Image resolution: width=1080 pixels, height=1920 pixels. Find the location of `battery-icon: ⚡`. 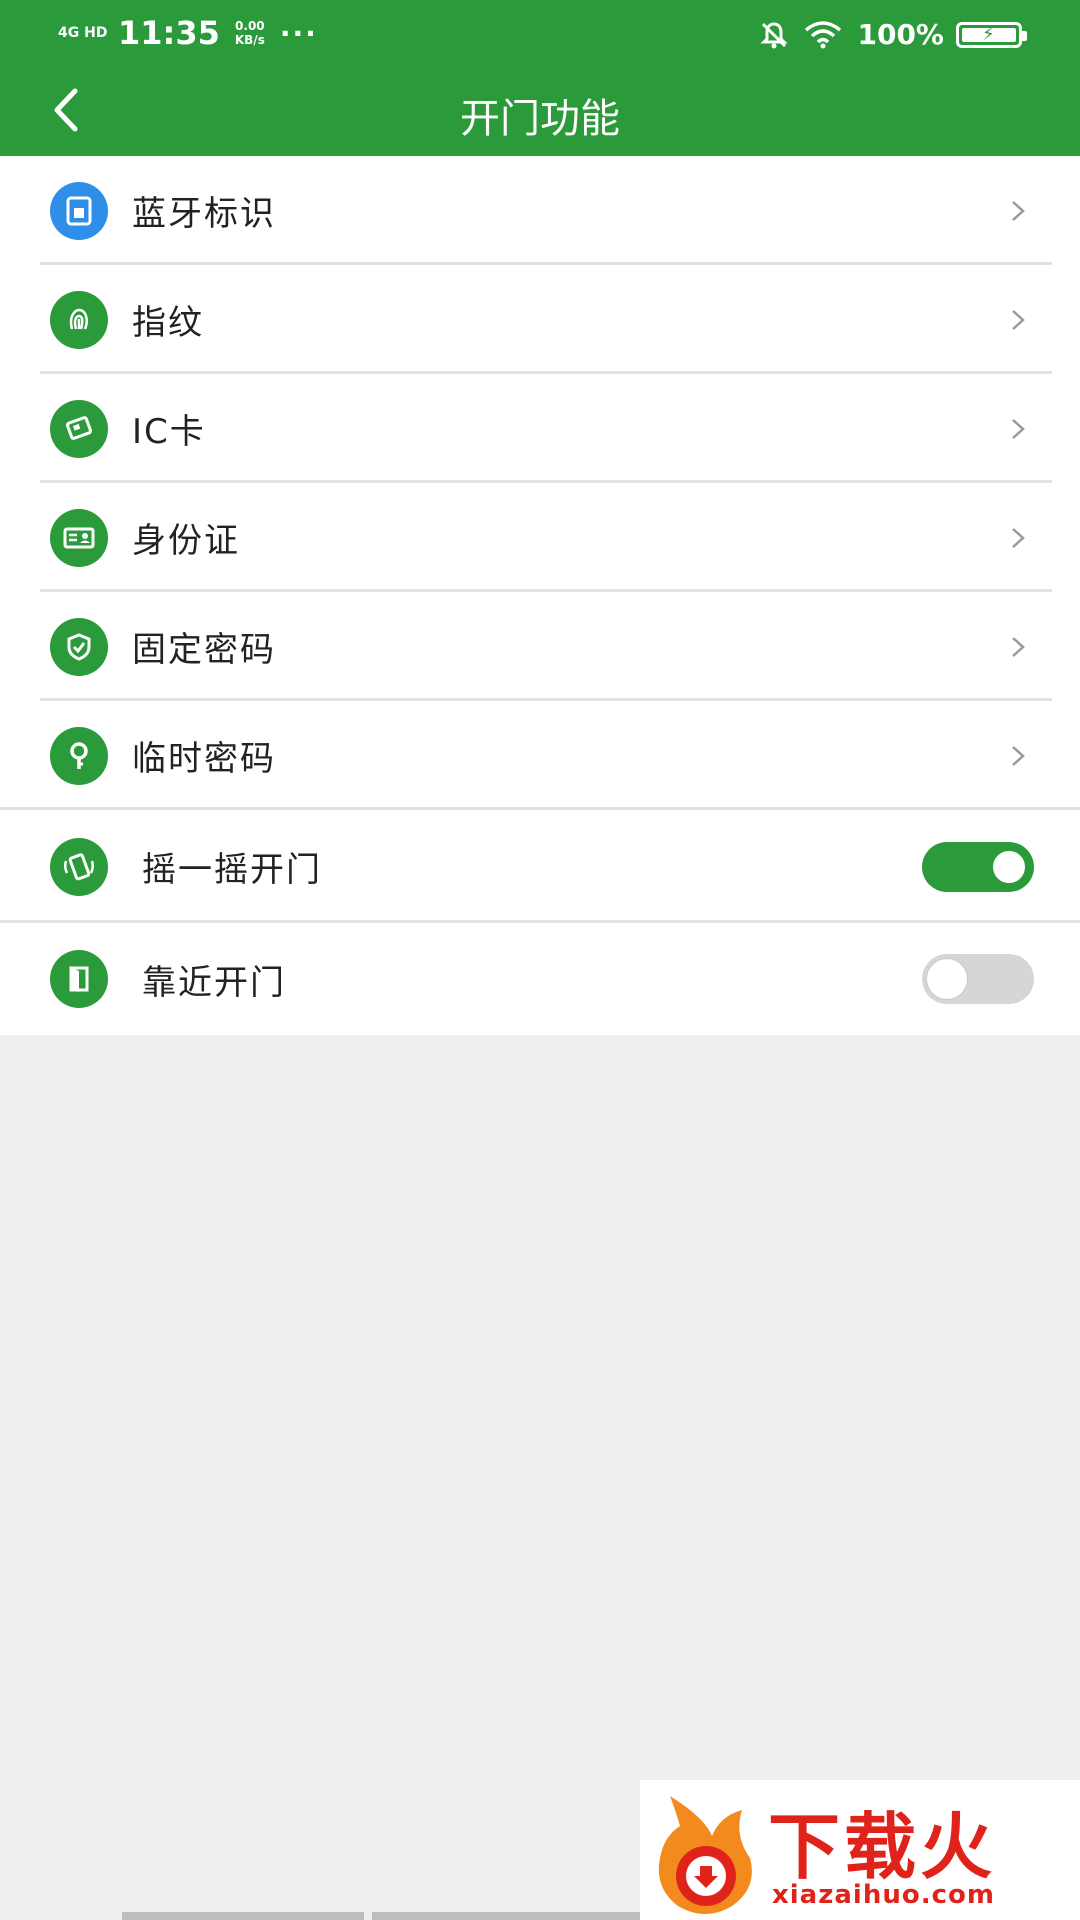

battery-icon: ⚡ is located at coordinates (991, 34).